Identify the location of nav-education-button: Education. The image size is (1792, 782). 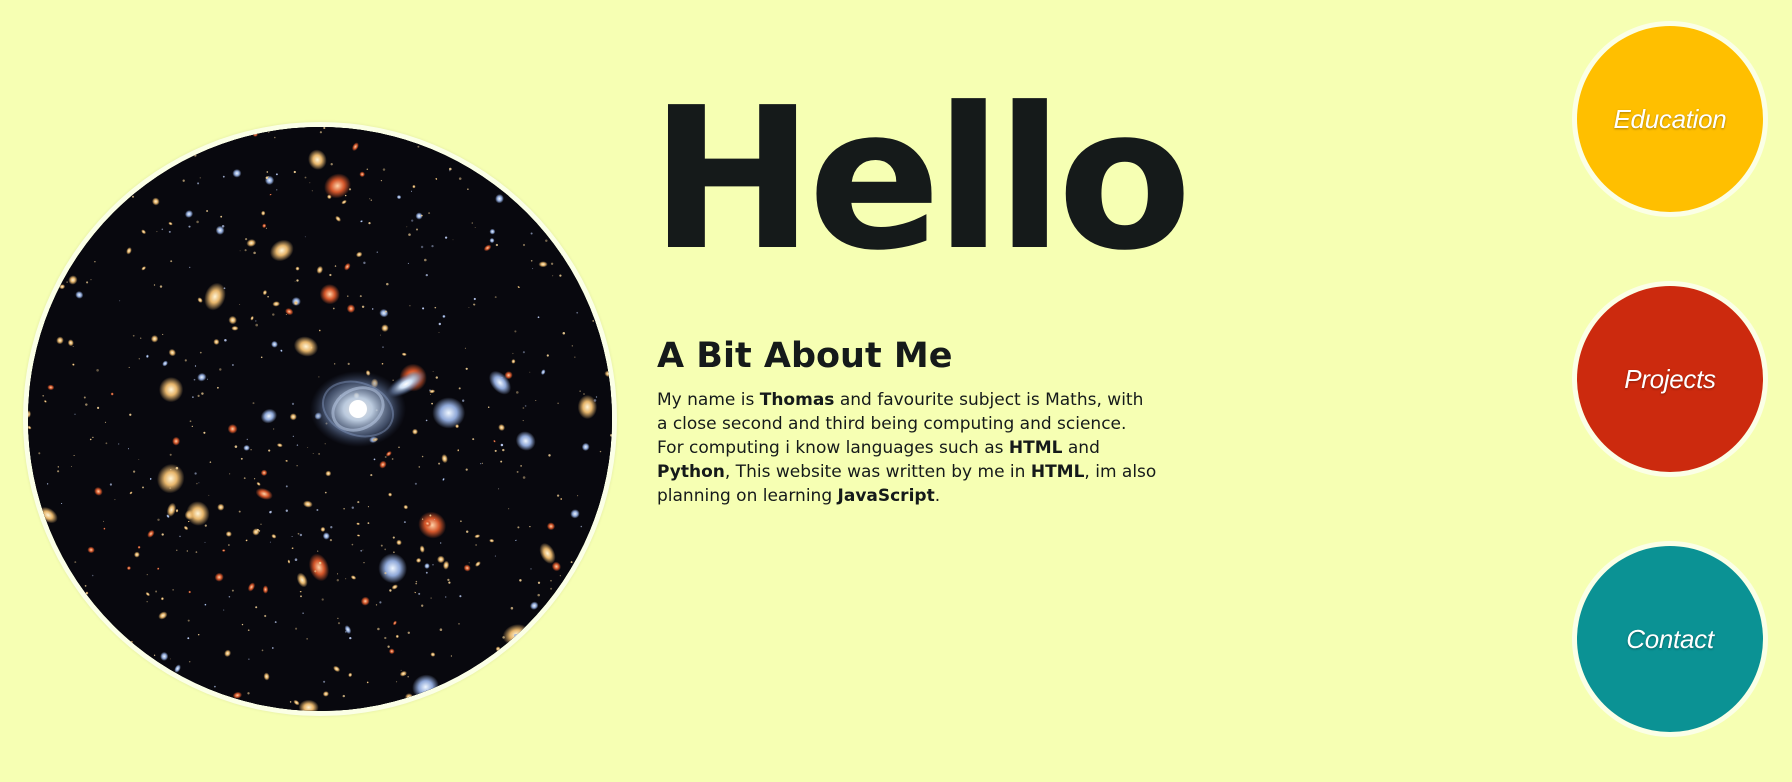
(1670, 119).